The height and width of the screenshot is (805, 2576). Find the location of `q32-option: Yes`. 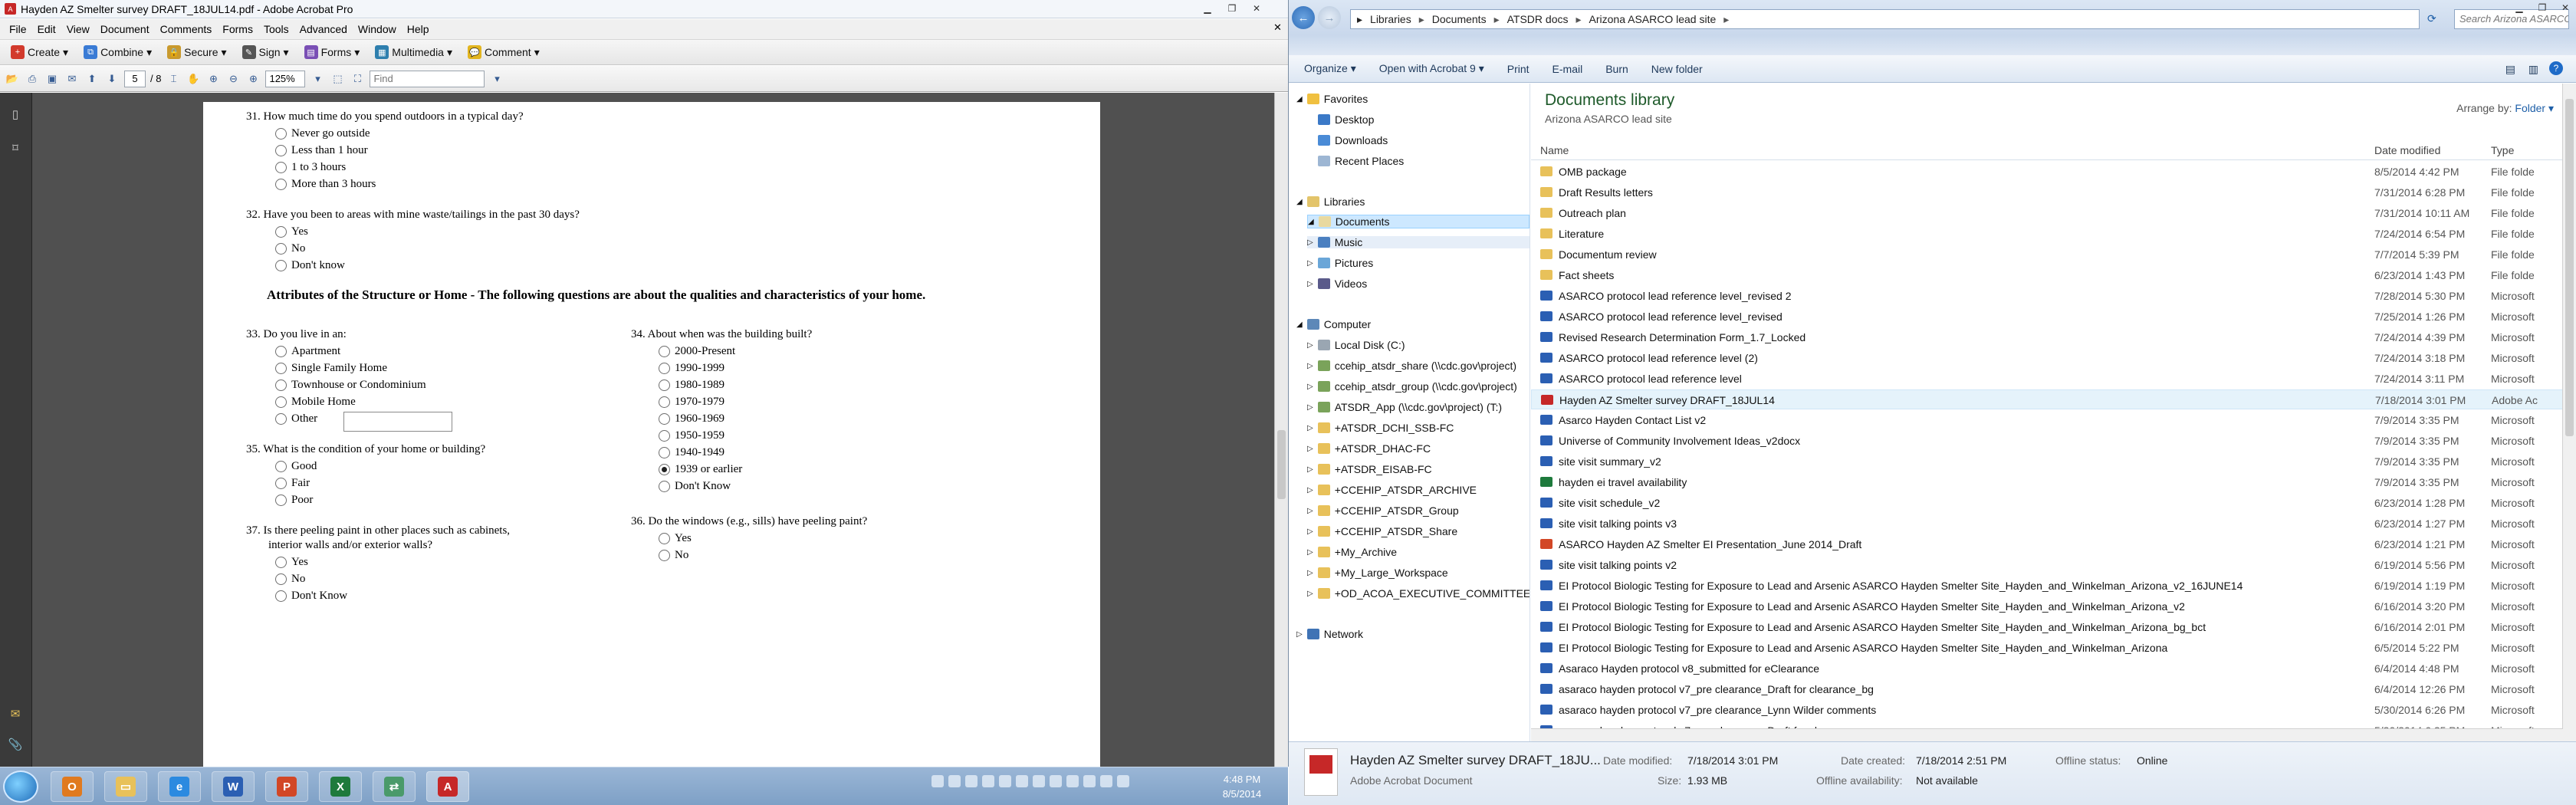

q32-option: Yes is located at coordinates (291, 232).